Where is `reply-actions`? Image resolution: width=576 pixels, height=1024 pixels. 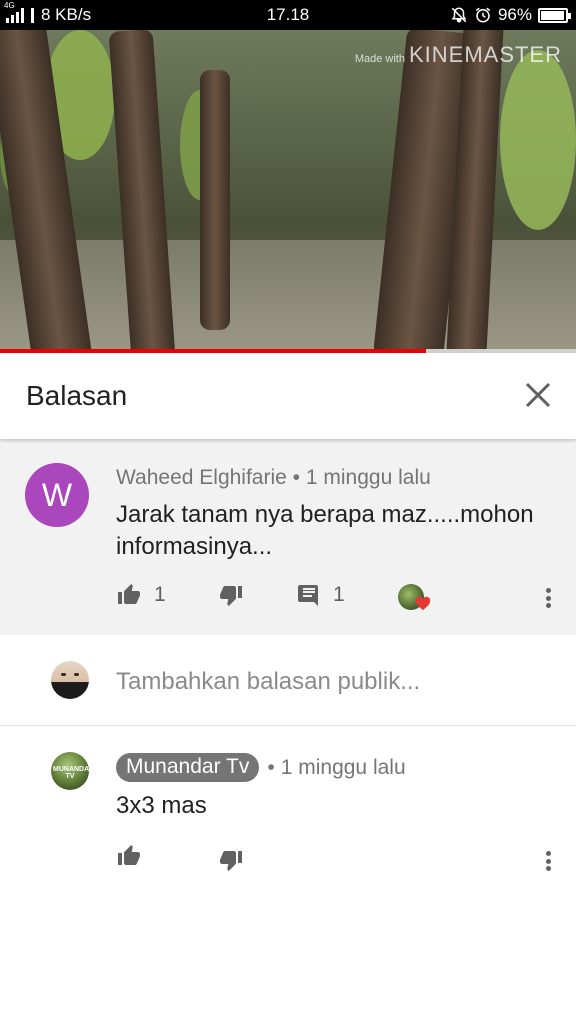 reply-actions is located at coordinates (288, 859).